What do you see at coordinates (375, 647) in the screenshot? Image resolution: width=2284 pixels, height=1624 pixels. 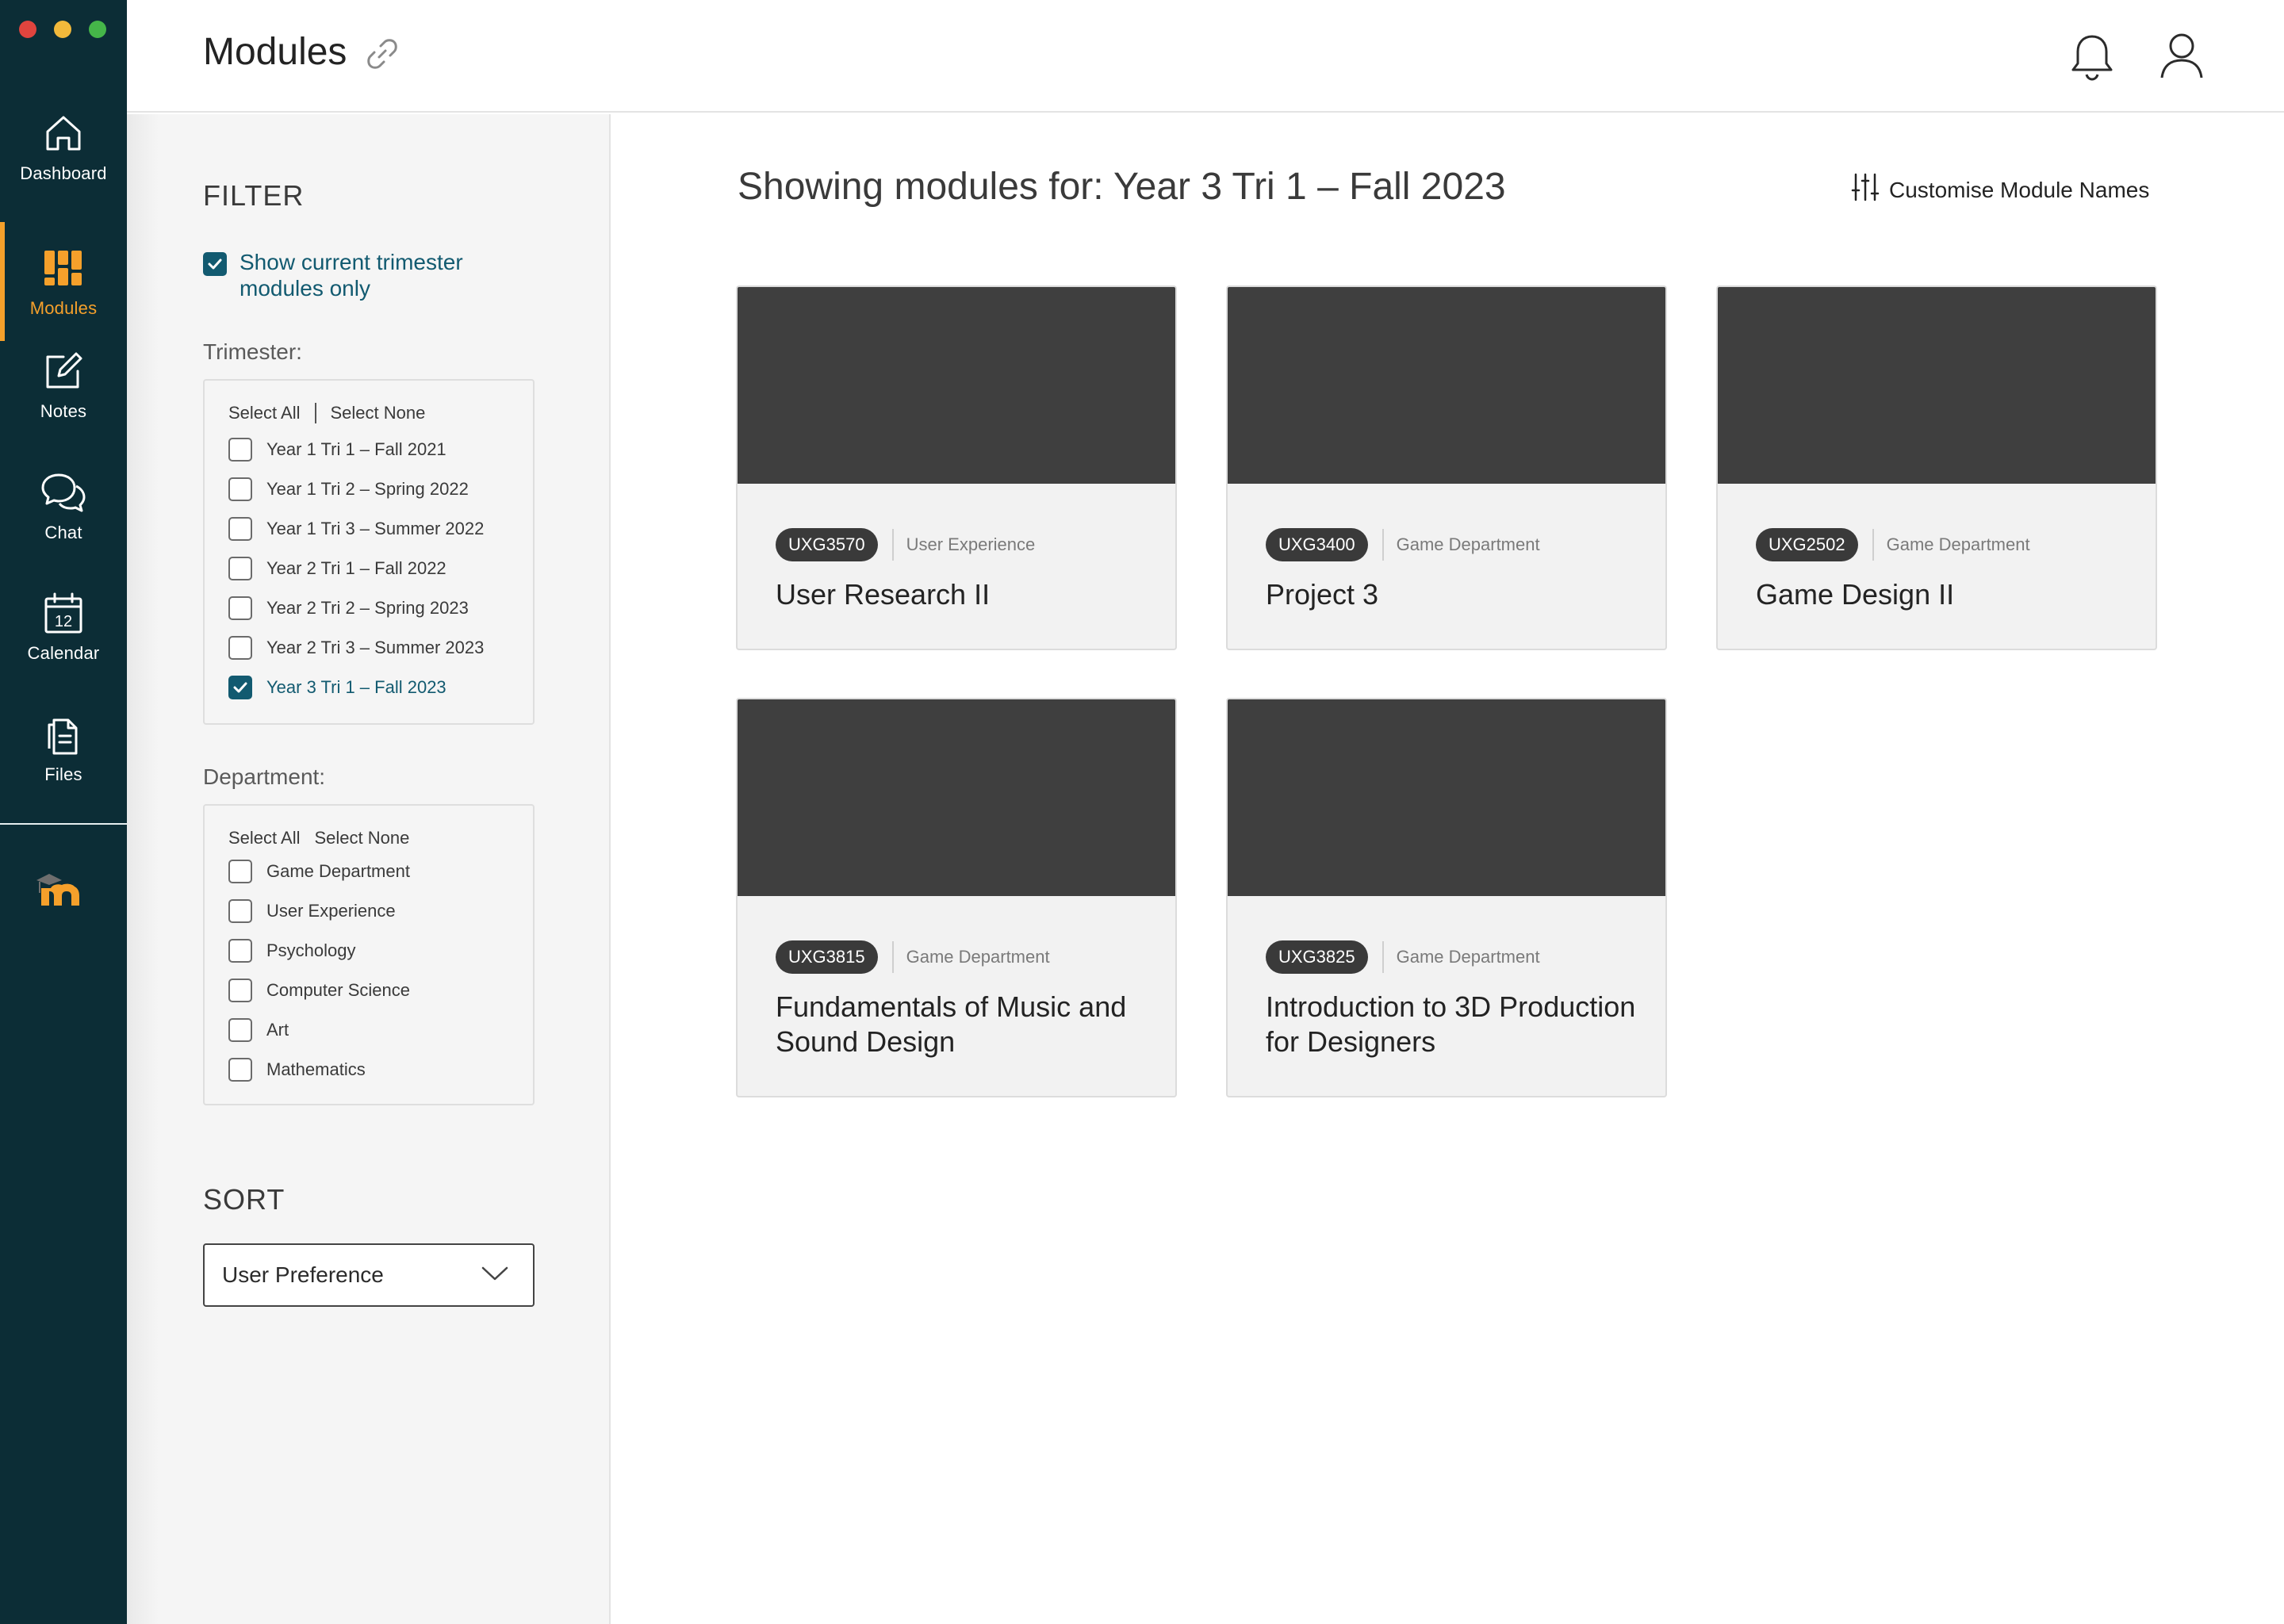 I see `option-label: Year 2 Tri 3 – Summer 2023` at bounding box center [375, 647].